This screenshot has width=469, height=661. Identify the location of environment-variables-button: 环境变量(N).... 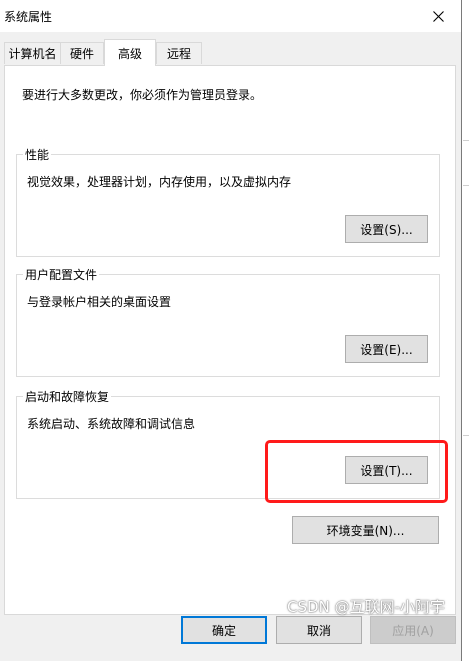
(365, 530).